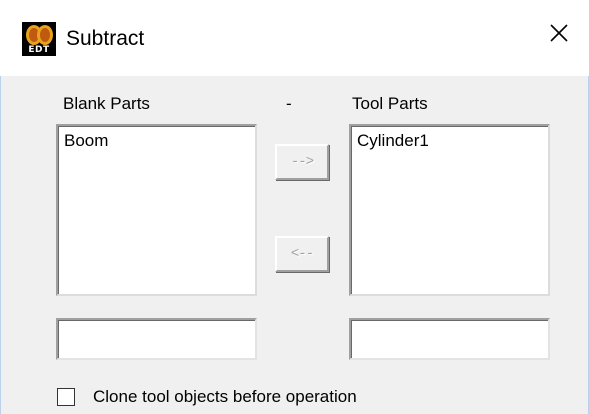 The image size is (589, 414). I want to click on tool-parts-label: Tool Parts, so click(390, 103).